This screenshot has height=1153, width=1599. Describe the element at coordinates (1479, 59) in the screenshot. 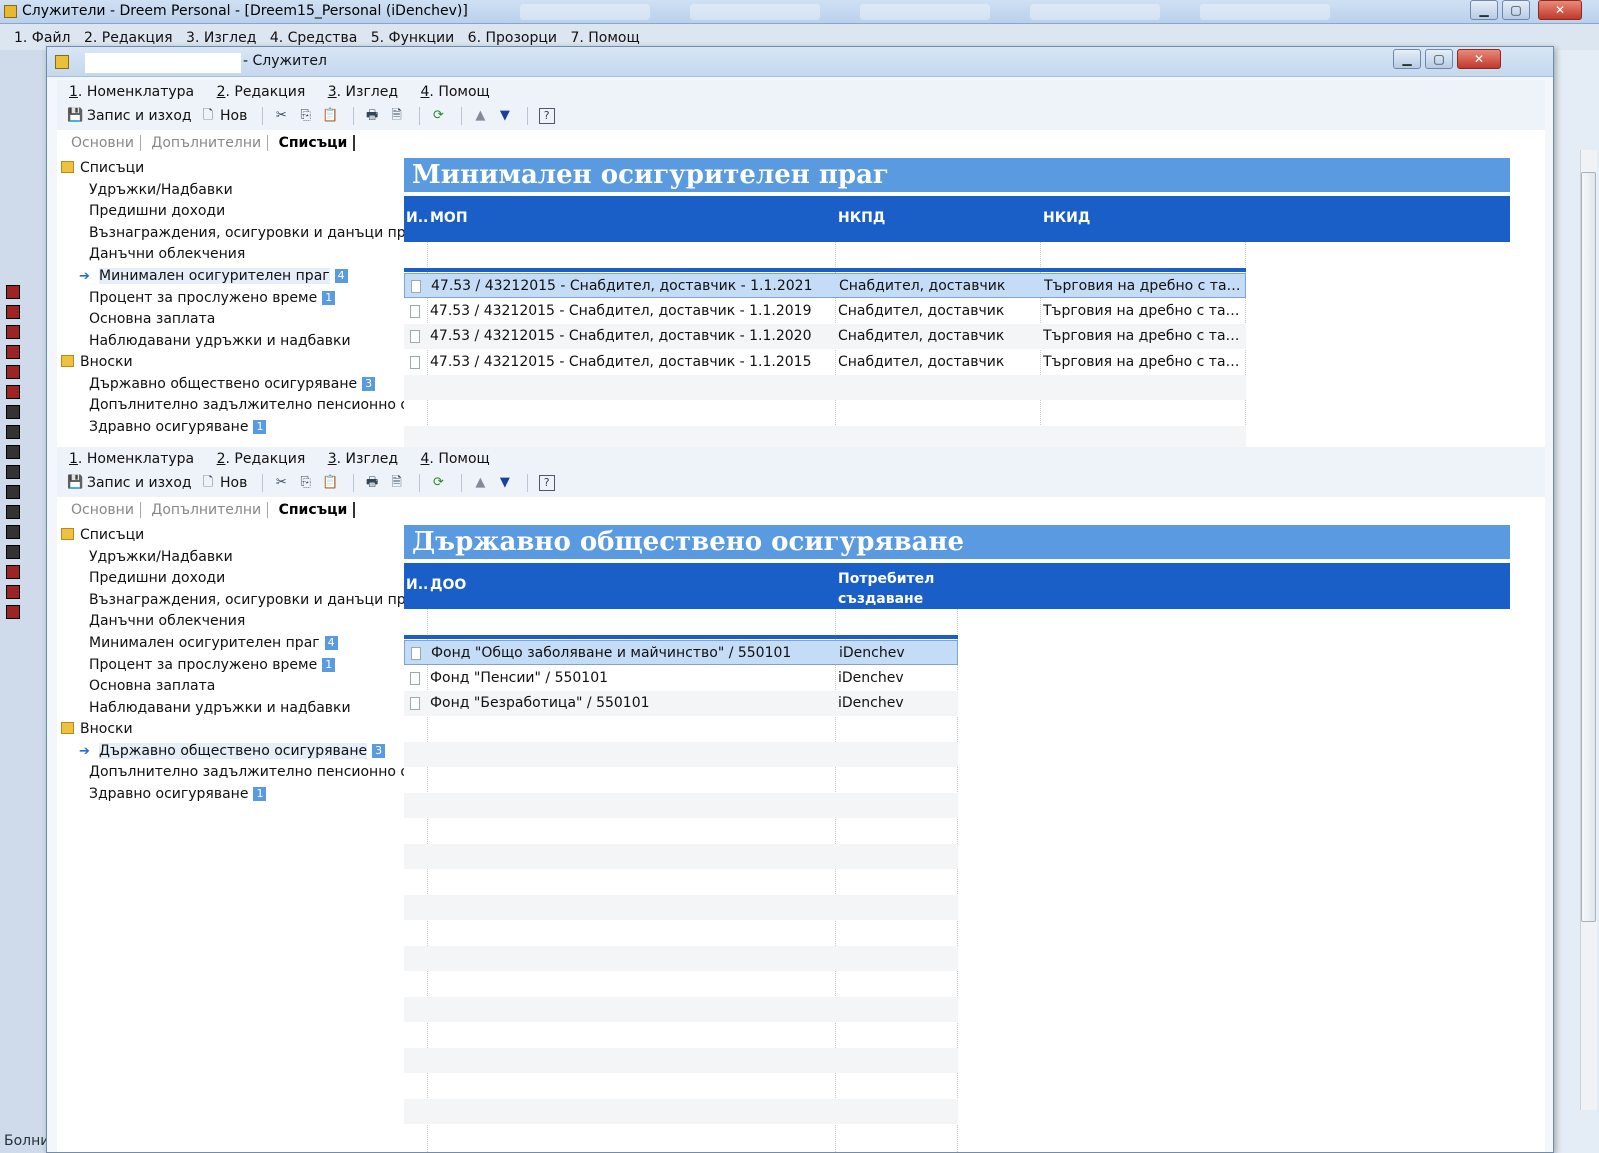

I see `window-close-button: ✕` at that location.